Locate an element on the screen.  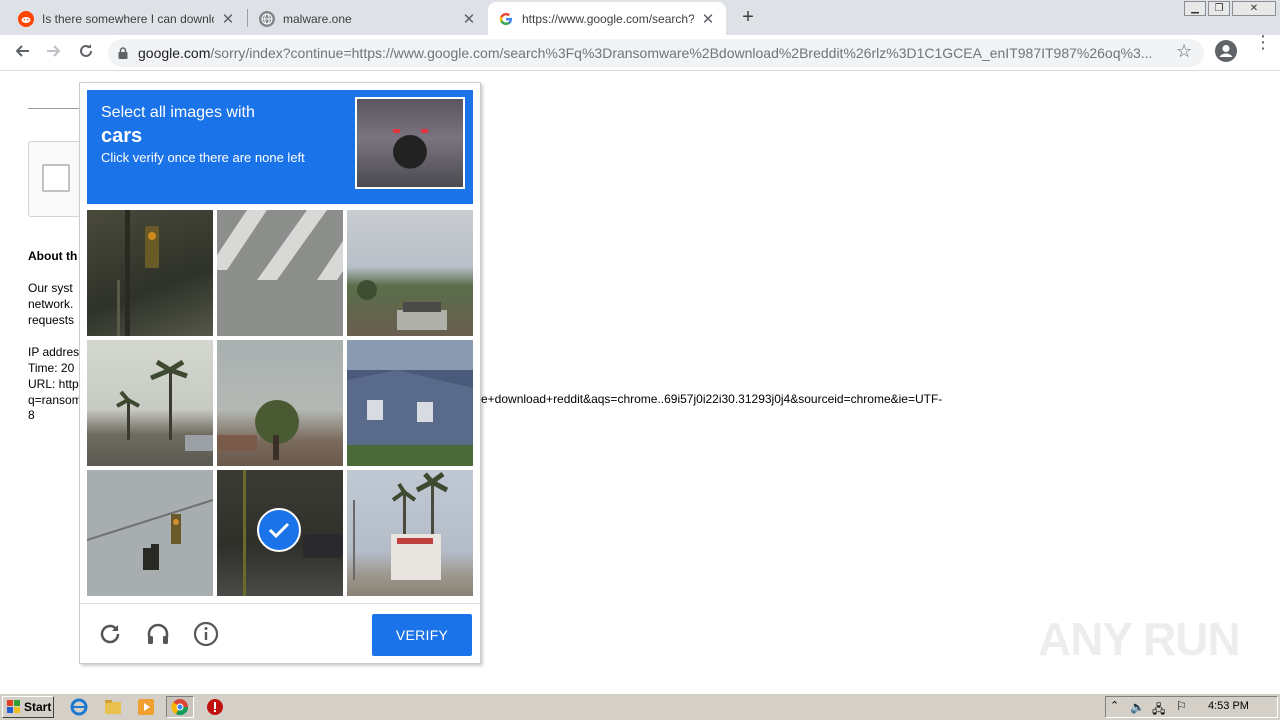
body-text-line: network. is located at coordinates (51, 304).